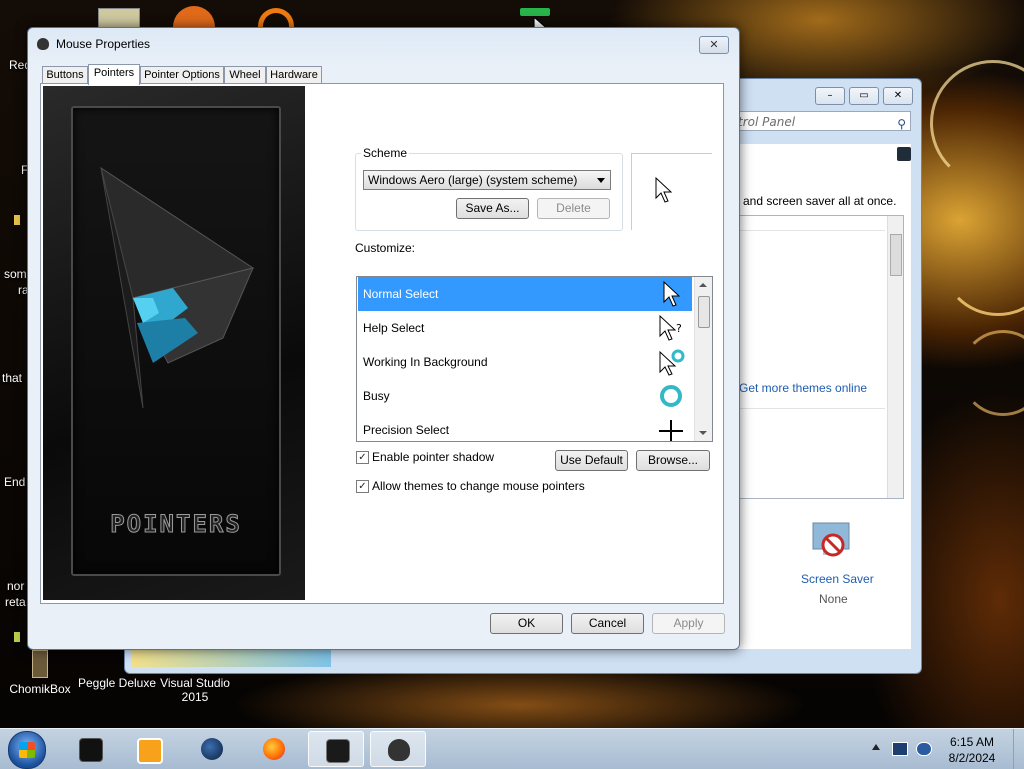 The height and width of the screenshot is (769, 1024). Describe the element at coordinates (512, 748) in the screenshot. I see `taskbar: 6:15 AM 8/2/2024` at that location.